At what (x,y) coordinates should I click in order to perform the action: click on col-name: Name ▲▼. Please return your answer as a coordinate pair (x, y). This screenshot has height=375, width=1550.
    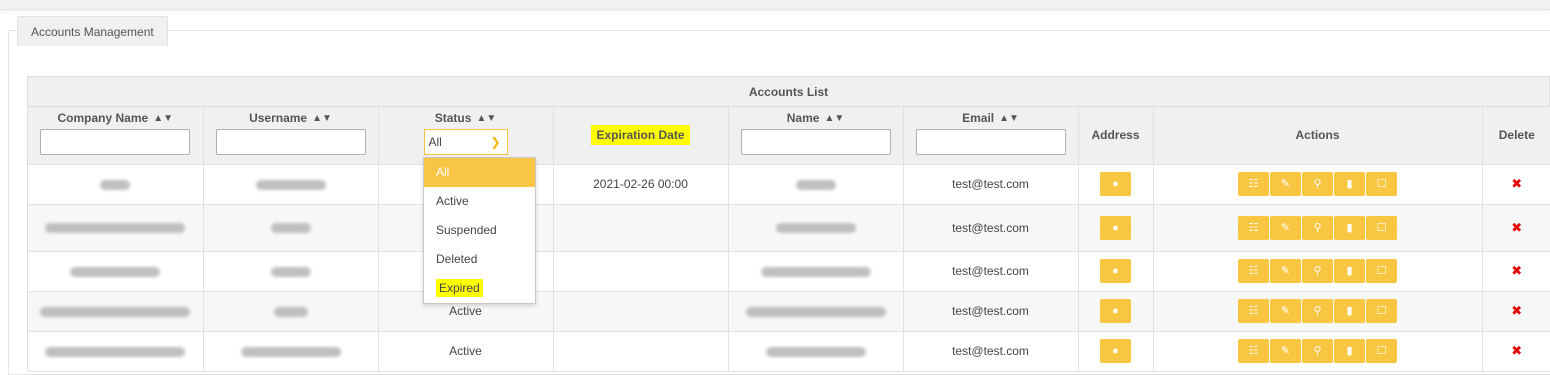
    Looking at the image, I should click on (815, 136).